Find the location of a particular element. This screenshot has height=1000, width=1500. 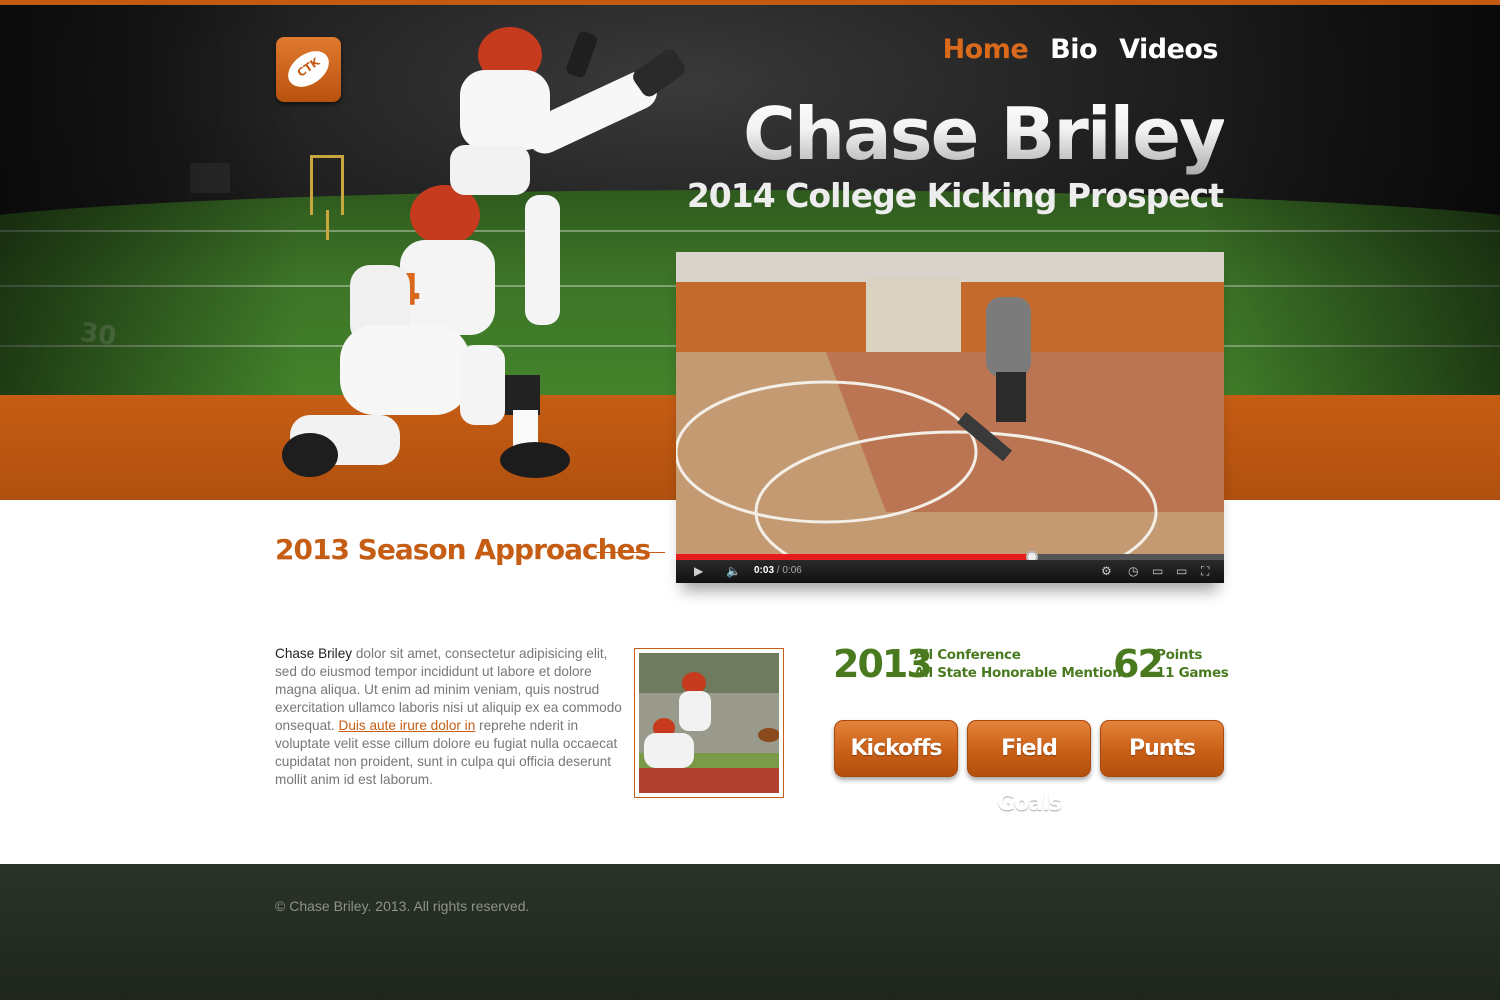

stat-games-line: 11 Games is located at coordinates (1192, 673).